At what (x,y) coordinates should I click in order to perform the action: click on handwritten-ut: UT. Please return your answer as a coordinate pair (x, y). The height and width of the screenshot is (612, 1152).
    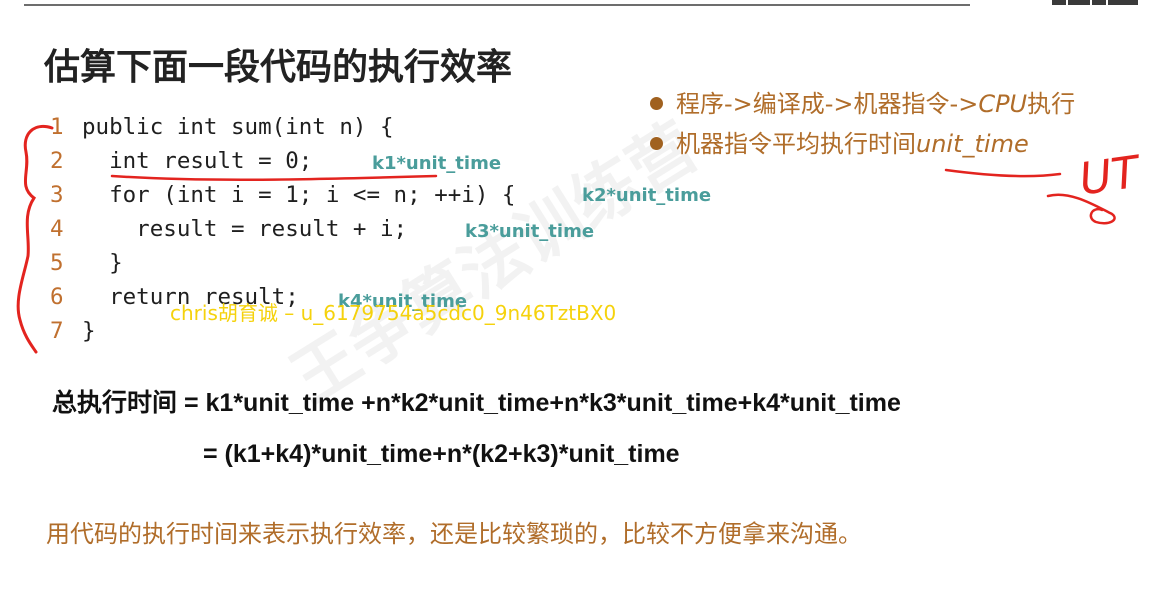
    Looking at the image, I should click on (1110, 175).